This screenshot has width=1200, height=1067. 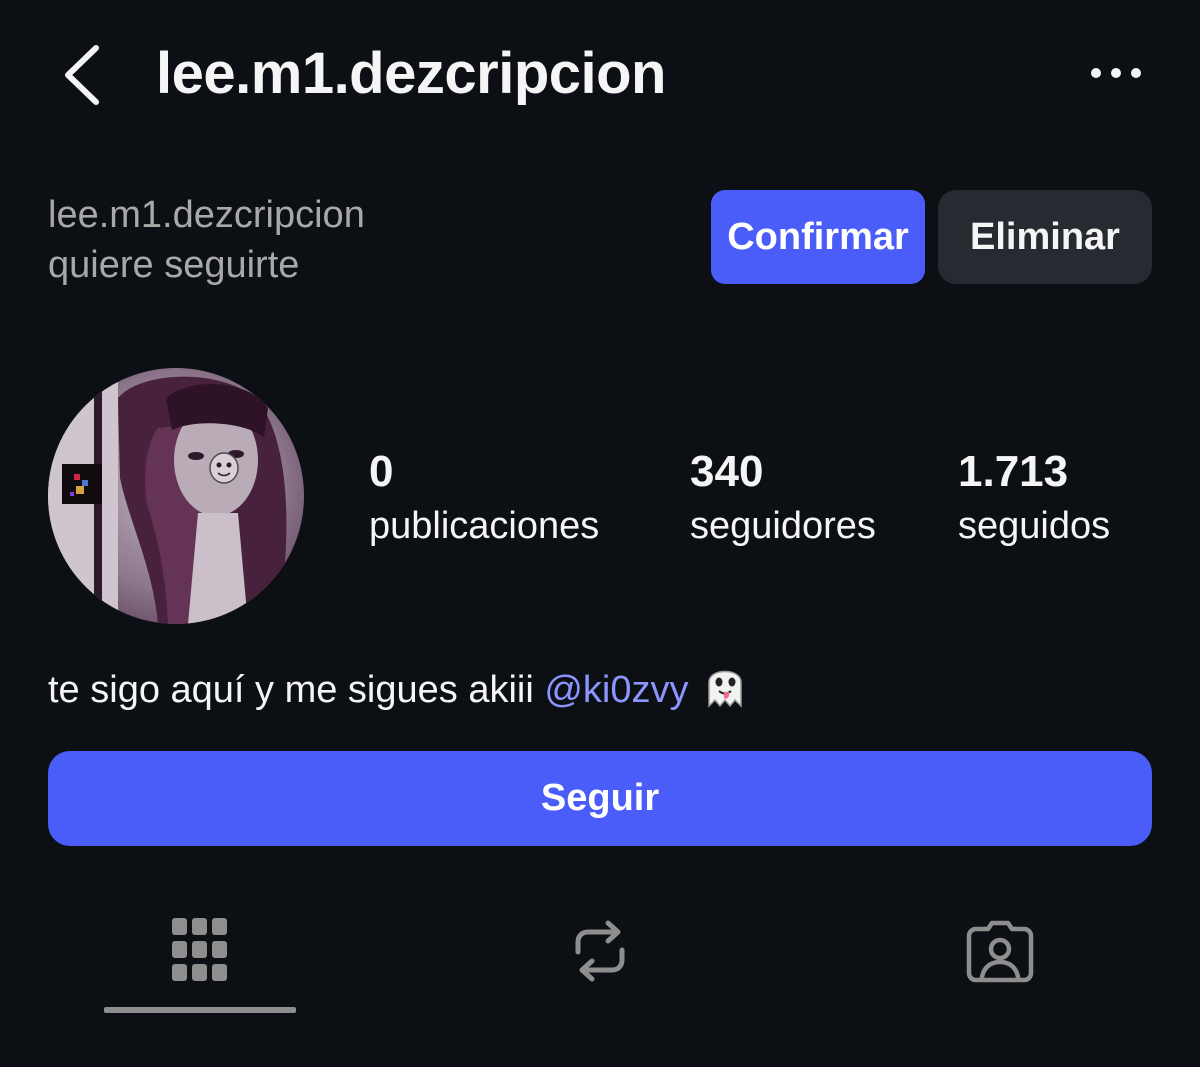 I want to click on stat-posts: 0 publicaciones, so click(x=484, y=498).